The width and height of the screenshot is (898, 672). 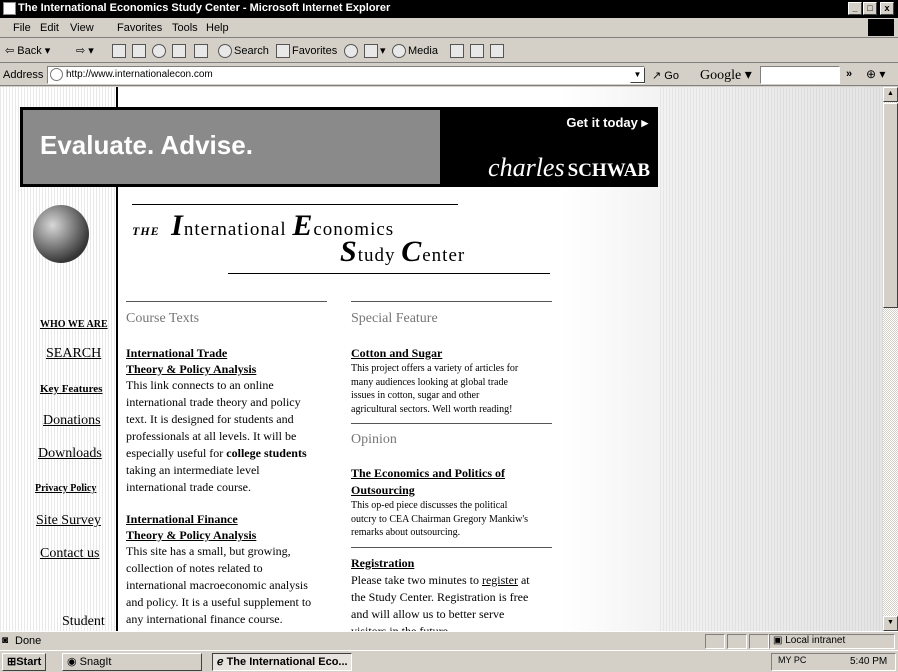 What do you see at coordinates (346, 75) in the screenshot?
I see `address-input: http://www.internationalecon.com` at bounding box center [346, 75].